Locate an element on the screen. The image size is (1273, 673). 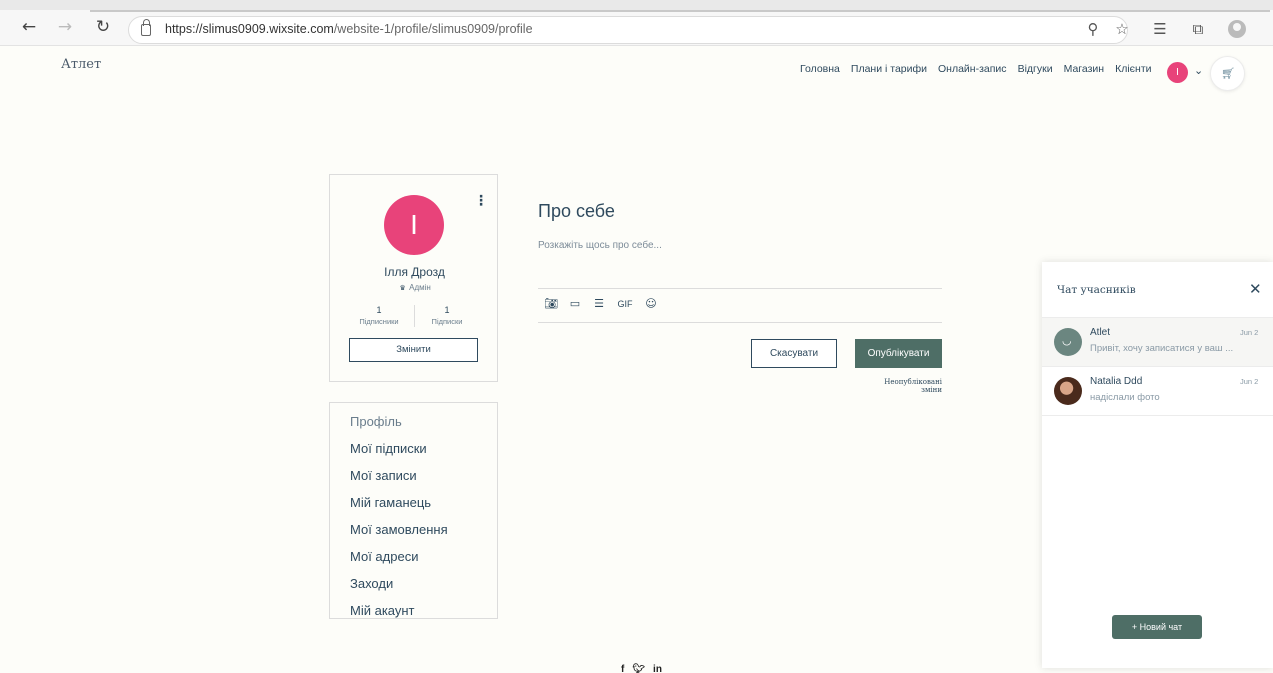
menu-item-addresses: Мої адреси is located at coordinates (413, 556).